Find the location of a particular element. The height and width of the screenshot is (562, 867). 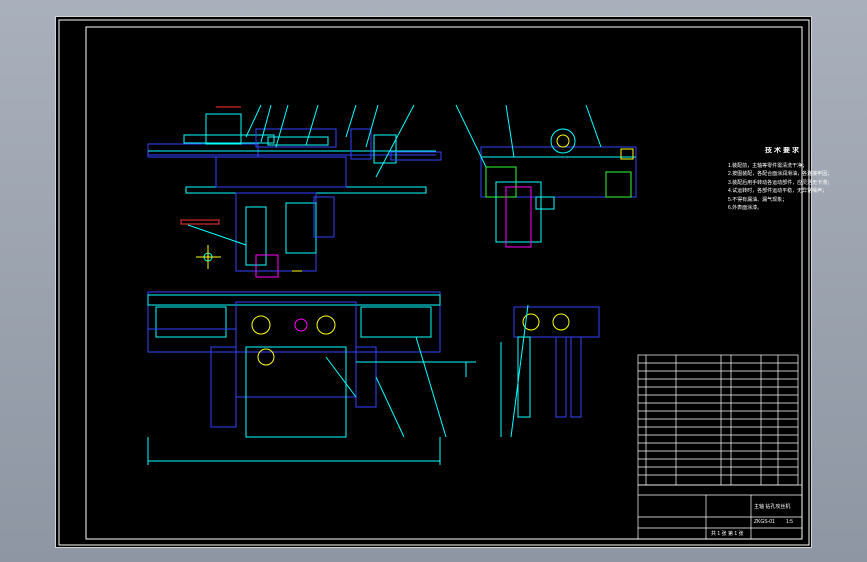

side-view-top is located at coordinates (546, 176).